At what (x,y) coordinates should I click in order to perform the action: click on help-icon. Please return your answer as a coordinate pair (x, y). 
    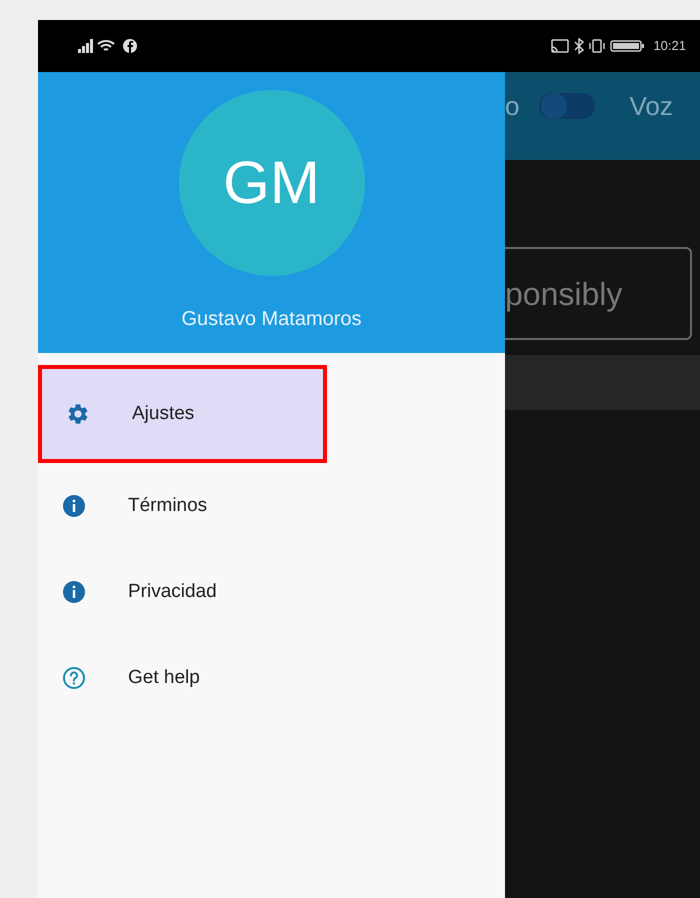
    Looking at the image, I should click on (74, 678).